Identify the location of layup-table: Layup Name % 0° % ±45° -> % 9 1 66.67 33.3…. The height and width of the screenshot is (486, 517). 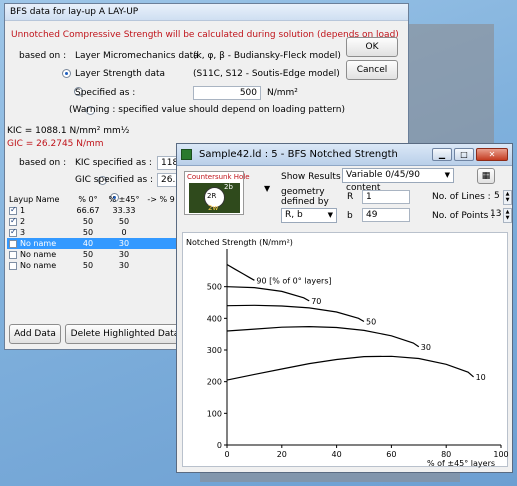
(93, 232).